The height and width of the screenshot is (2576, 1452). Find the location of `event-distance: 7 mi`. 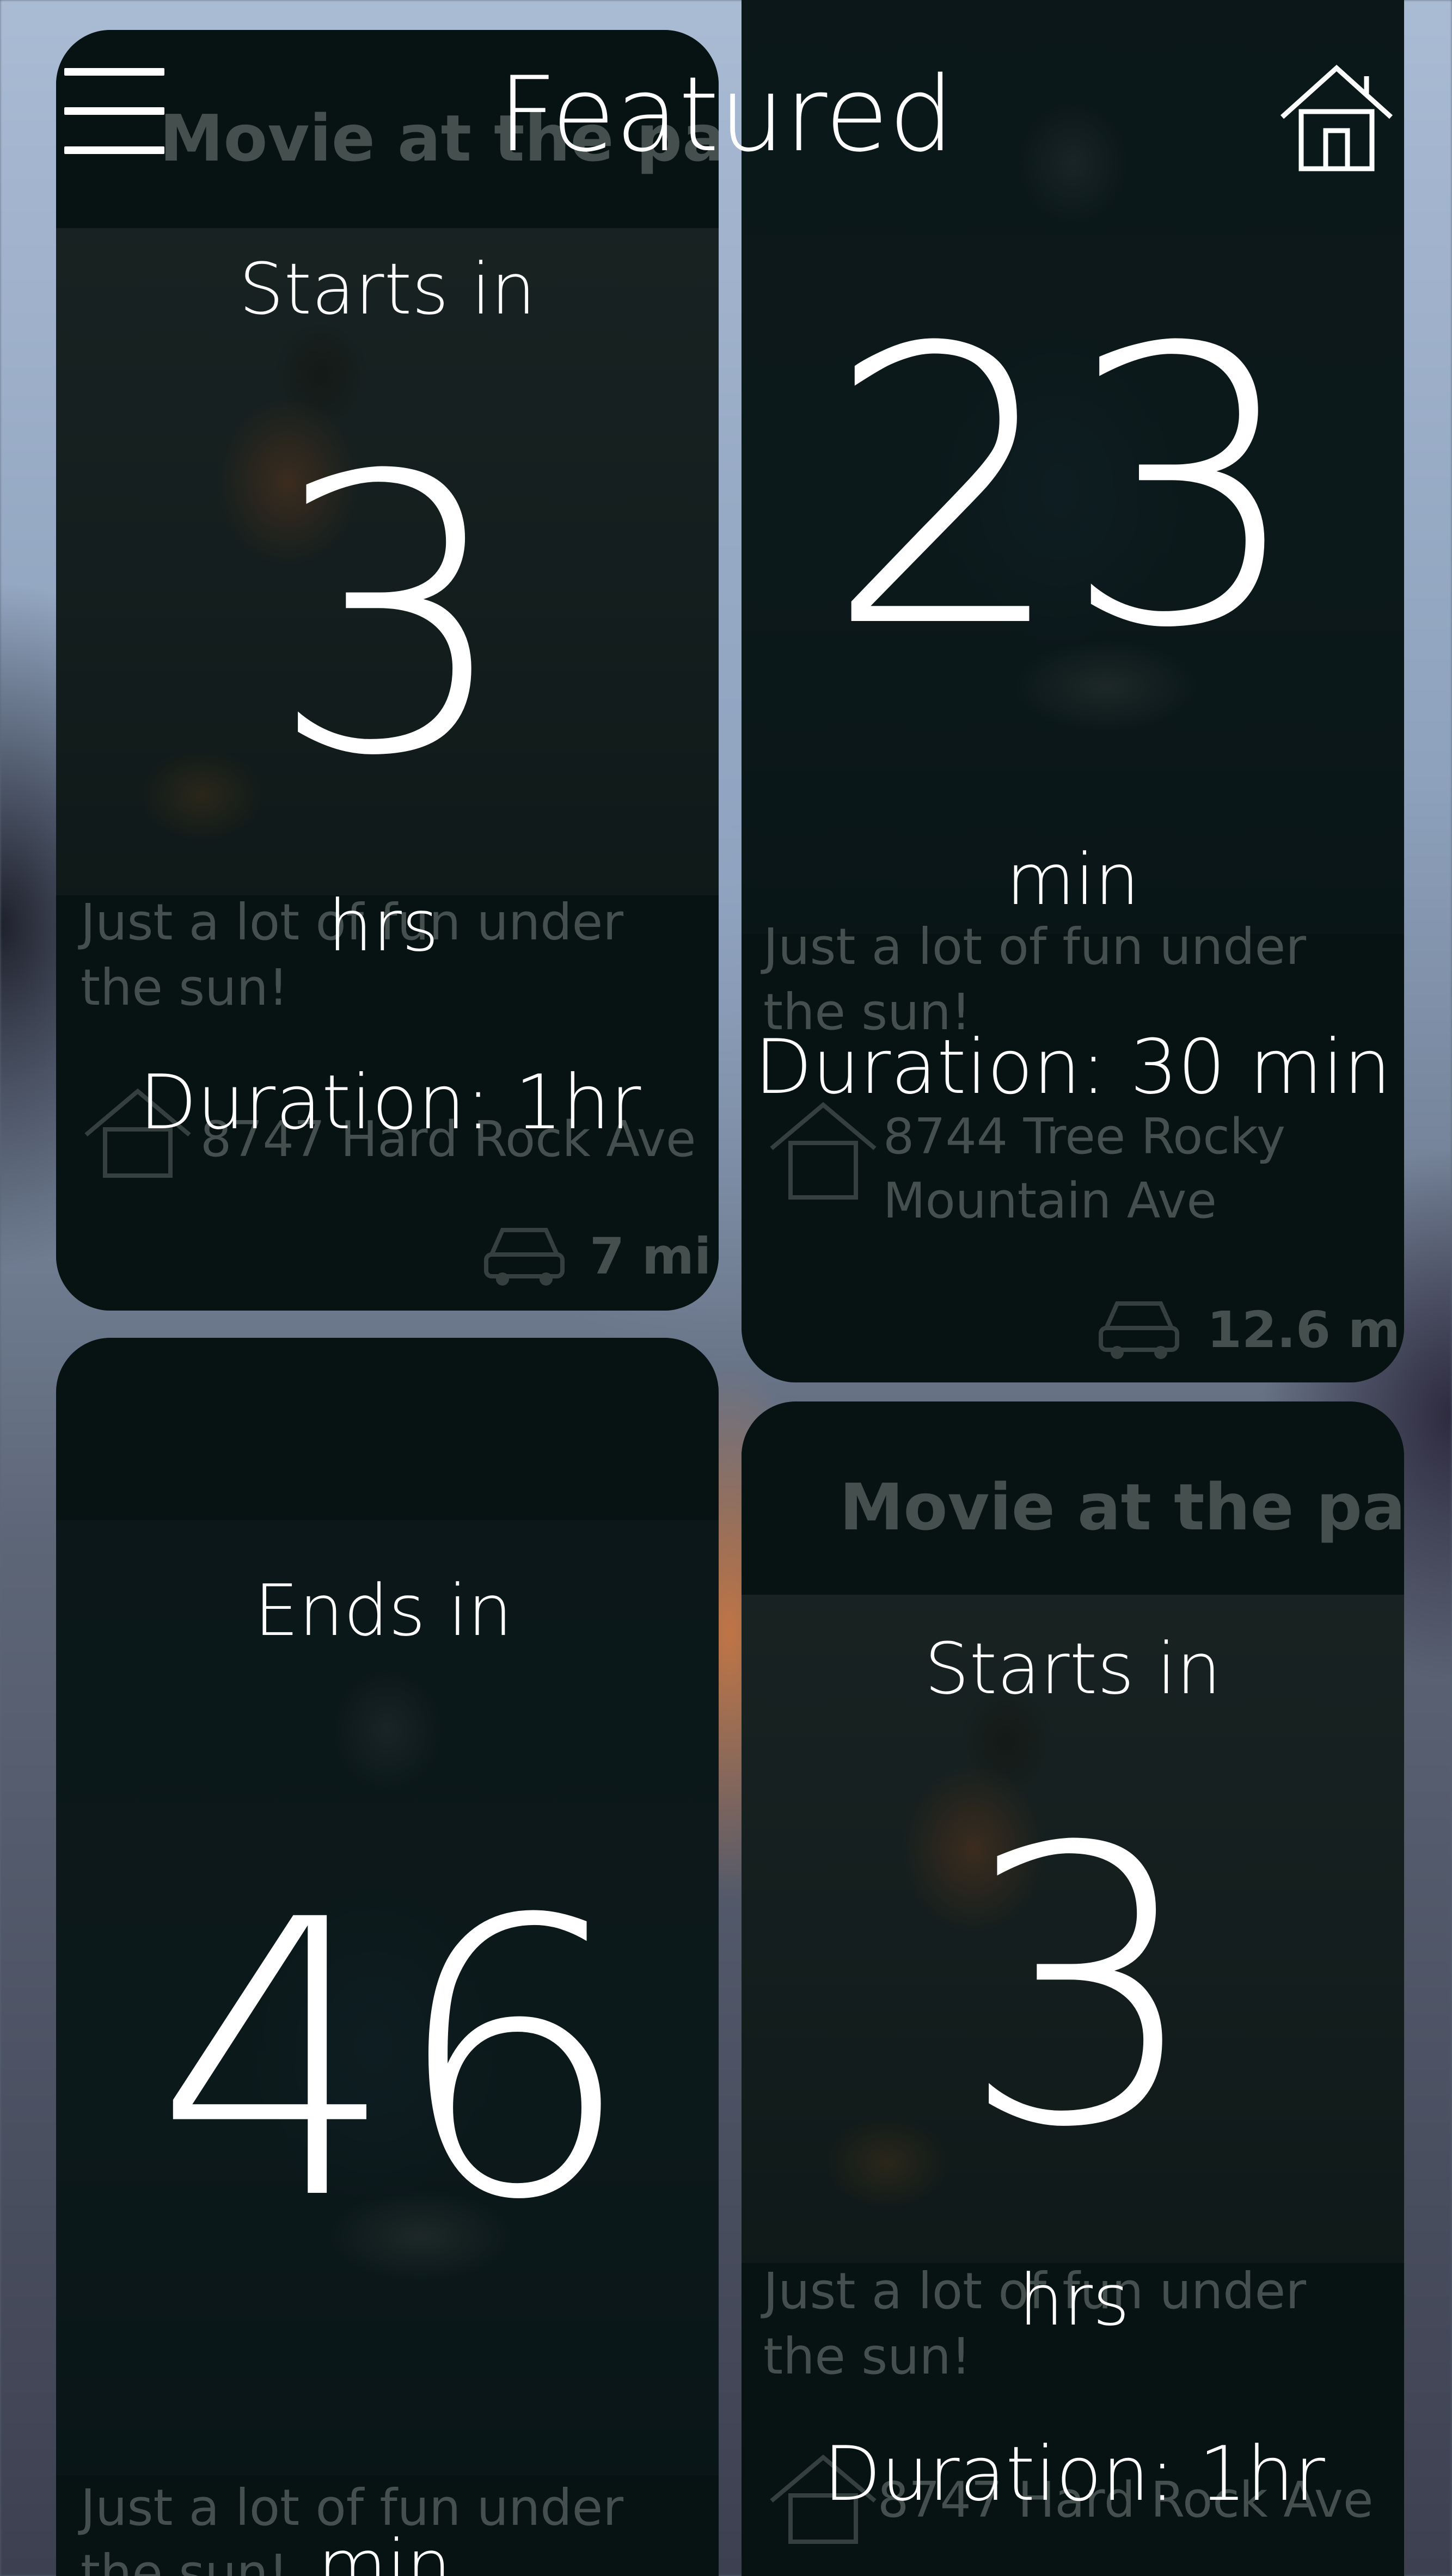

event-distance: 7 mi is located at coordinates (651, 1256).